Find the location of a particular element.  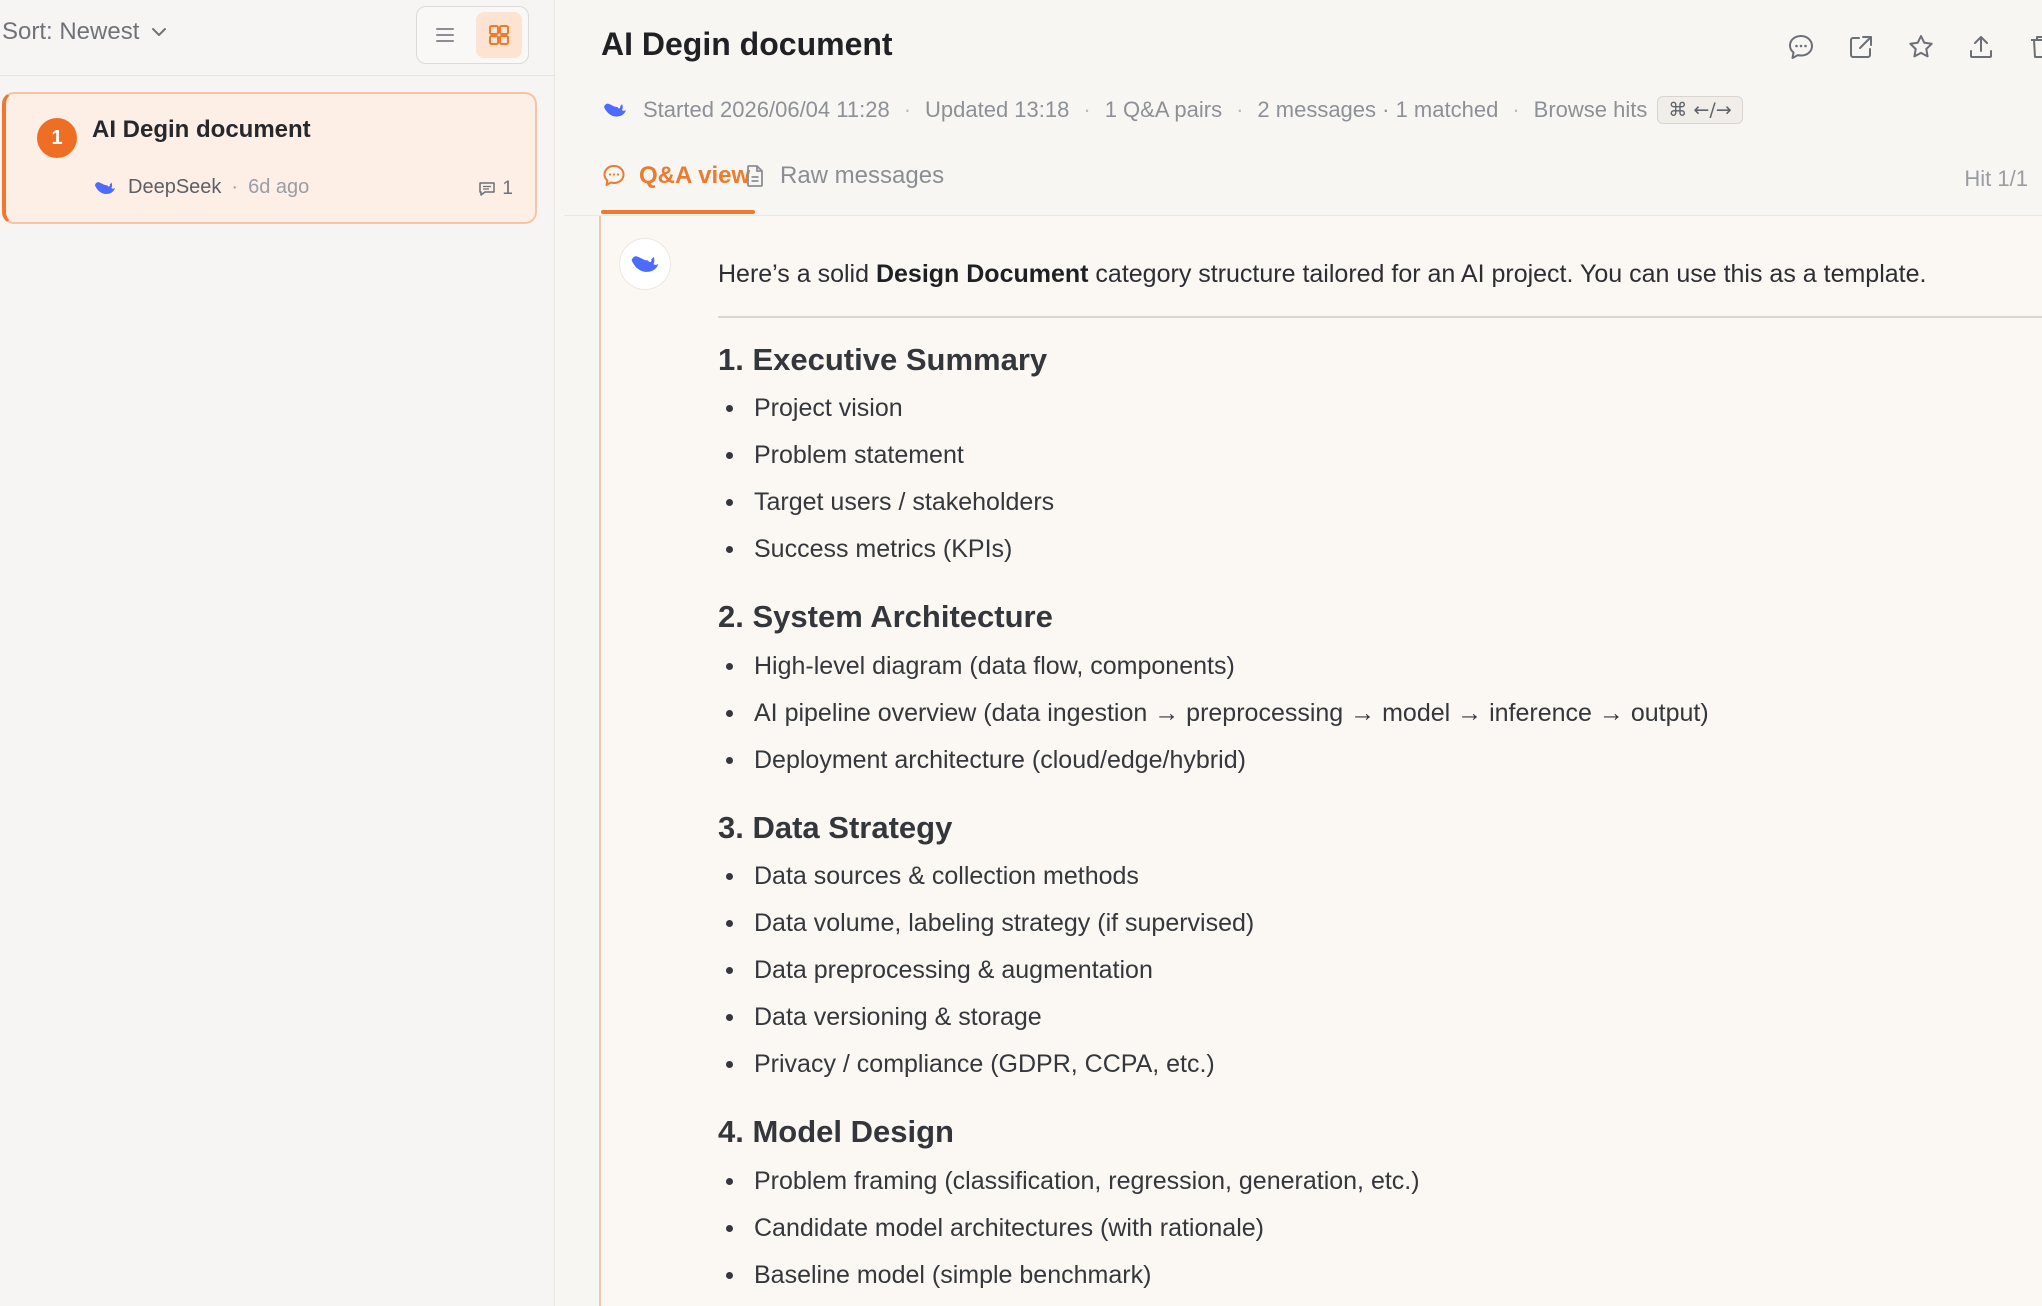

view-tabs: Q&A view Raw messages Hit 1/1 is located at coordinates (1303, 182).